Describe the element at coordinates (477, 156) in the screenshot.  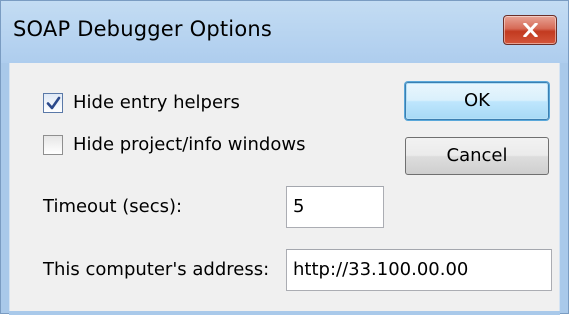
I see `cancel-button: Cancel` at that location.